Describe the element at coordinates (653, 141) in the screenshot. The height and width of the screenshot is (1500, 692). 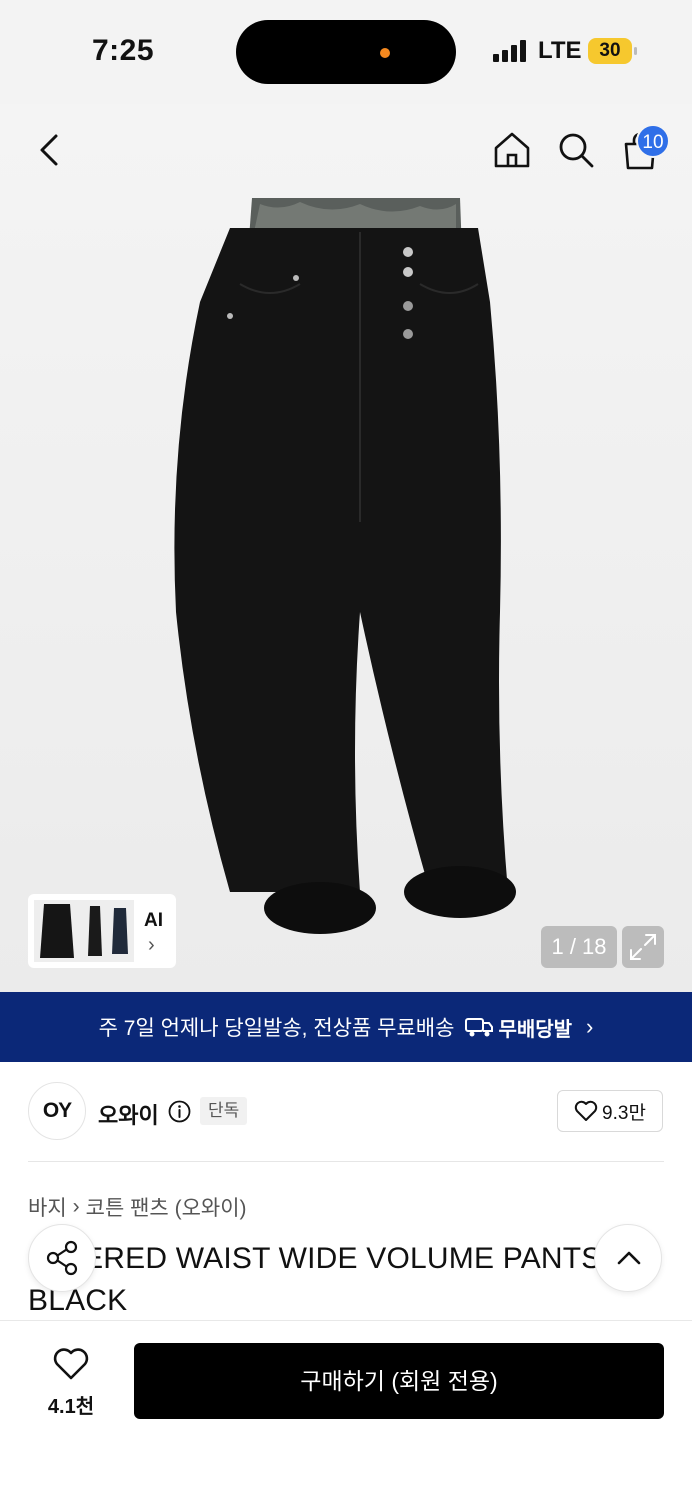
I see `cart-count-badge: 10` at that location.